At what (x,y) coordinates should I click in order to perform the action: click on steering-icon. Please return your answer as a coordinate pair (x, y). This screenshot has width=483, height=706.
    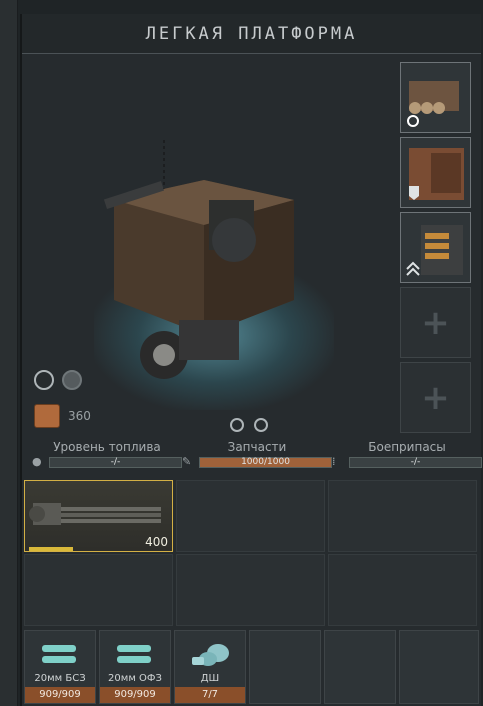
    Looking at the image, I should click on (44, 380).